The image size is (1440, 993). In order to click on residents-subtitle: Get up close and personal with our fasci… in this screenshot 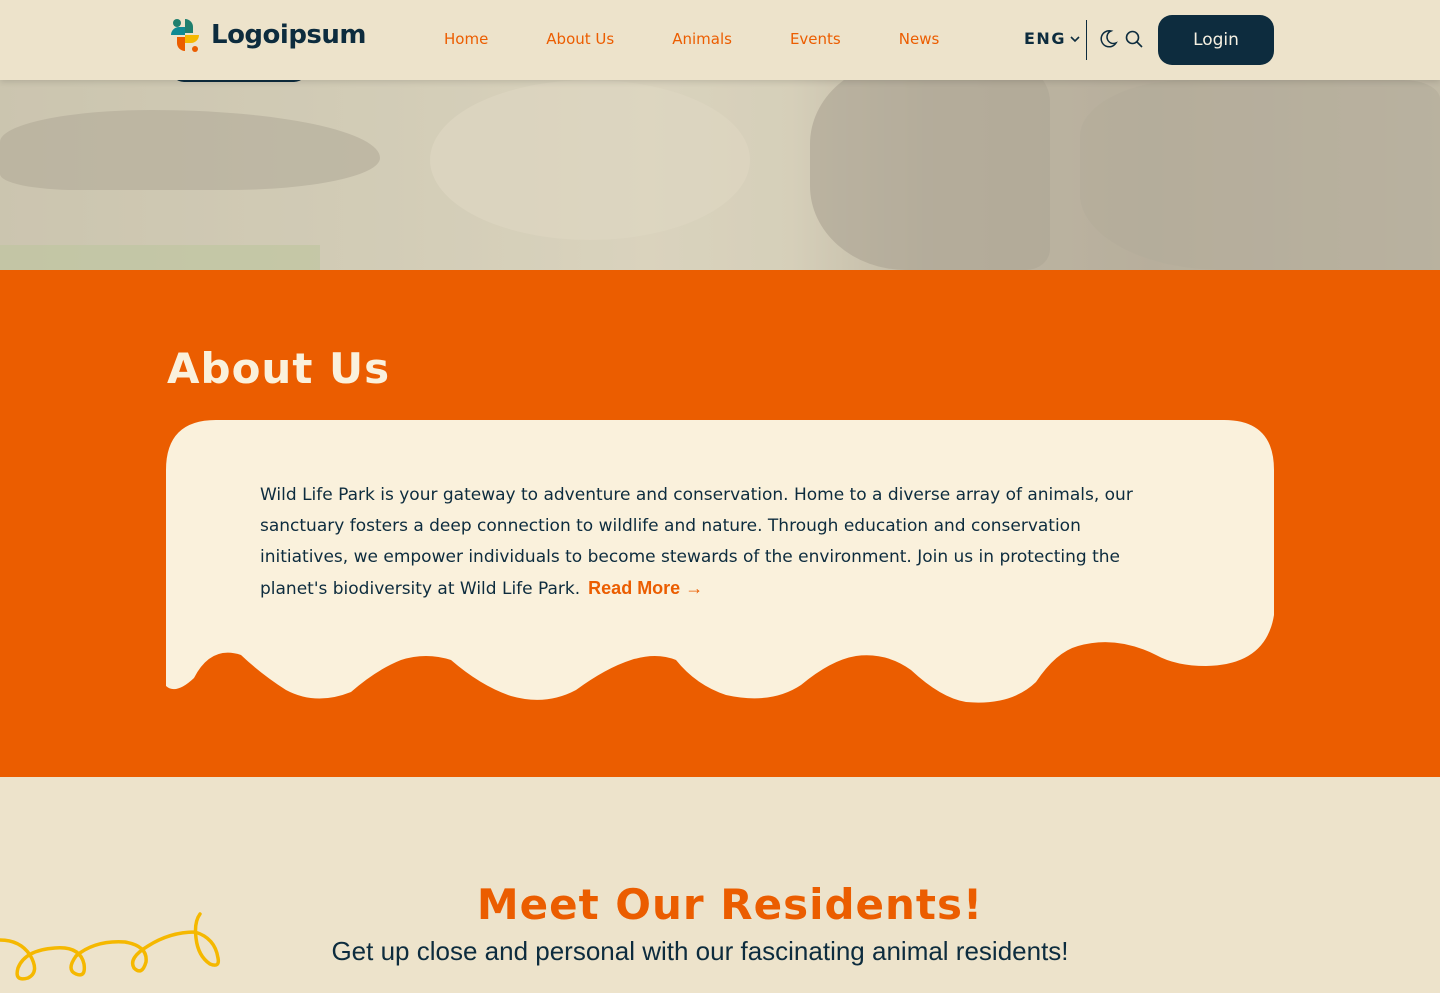, I will do `click(700, 951)`.